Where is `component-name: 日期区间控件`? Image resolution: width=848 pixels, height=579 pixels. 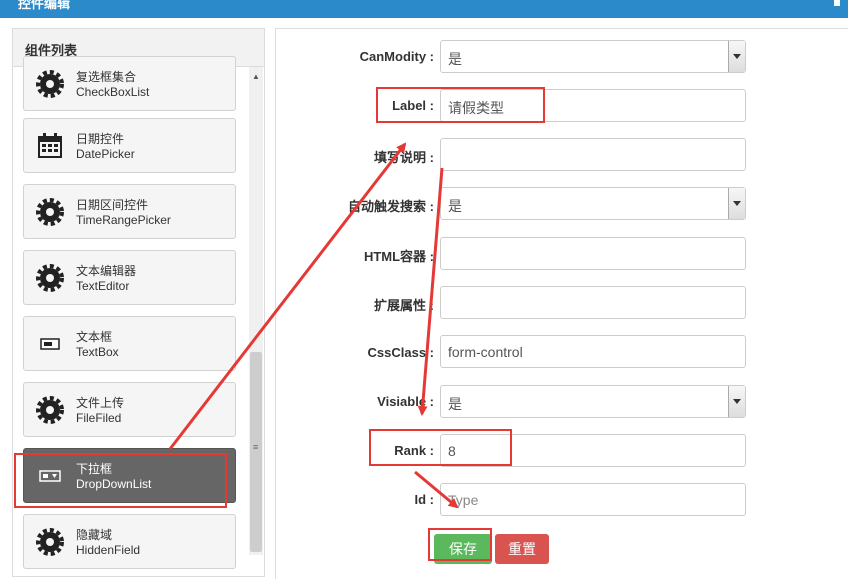 component-name: 日期区间控件 is located at coordinates (112, 205).